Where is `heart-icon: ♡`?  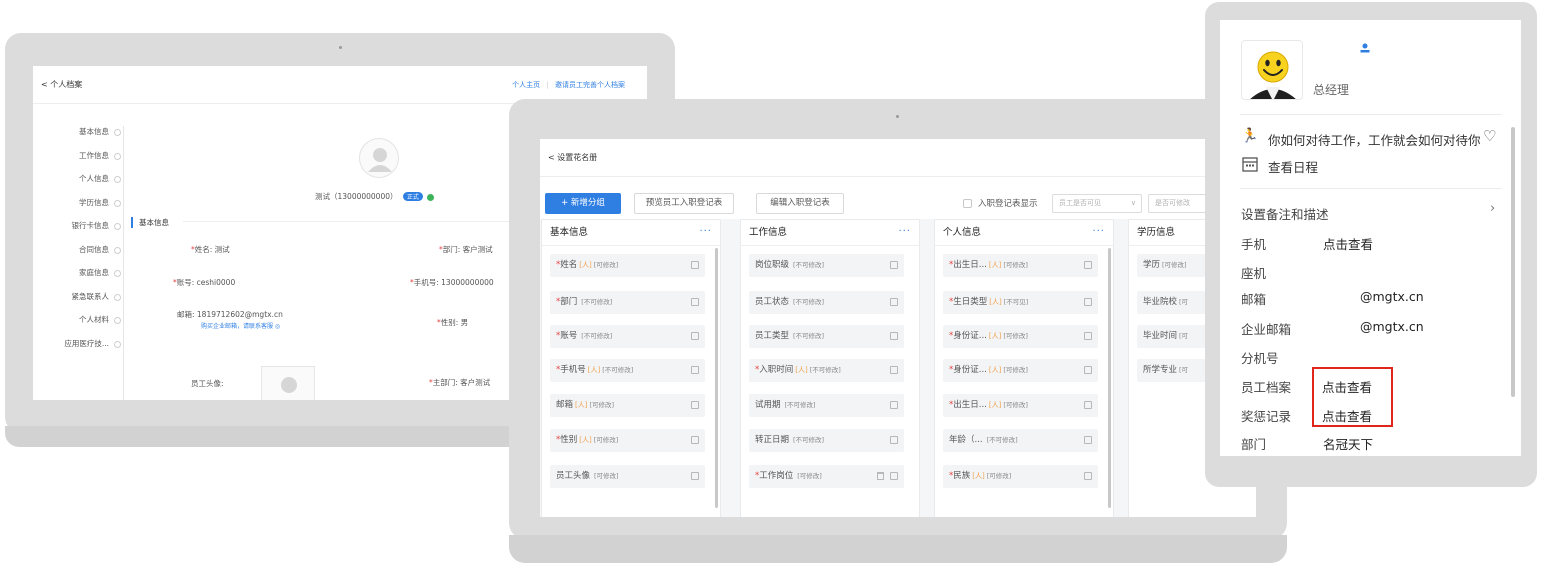
heart-icon: ♡ is located at coordinates (1489, 136).